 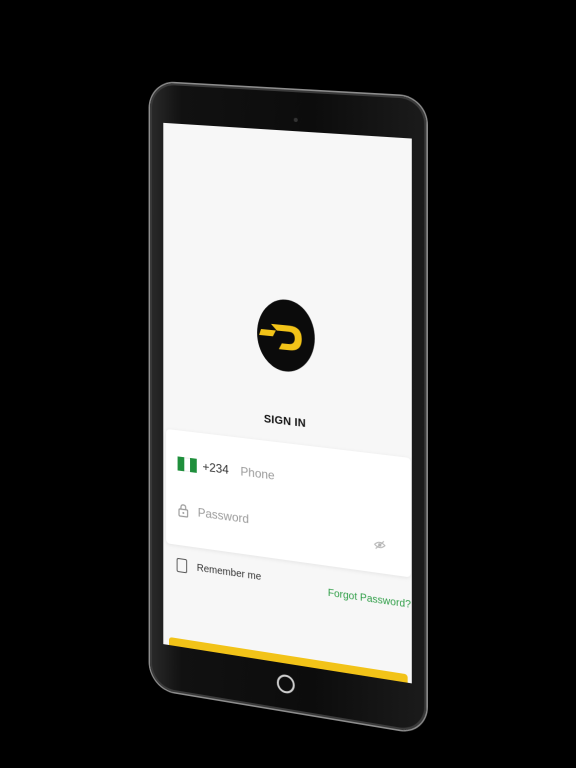 I want to click on camera-icon, so click(x=295, y=120).